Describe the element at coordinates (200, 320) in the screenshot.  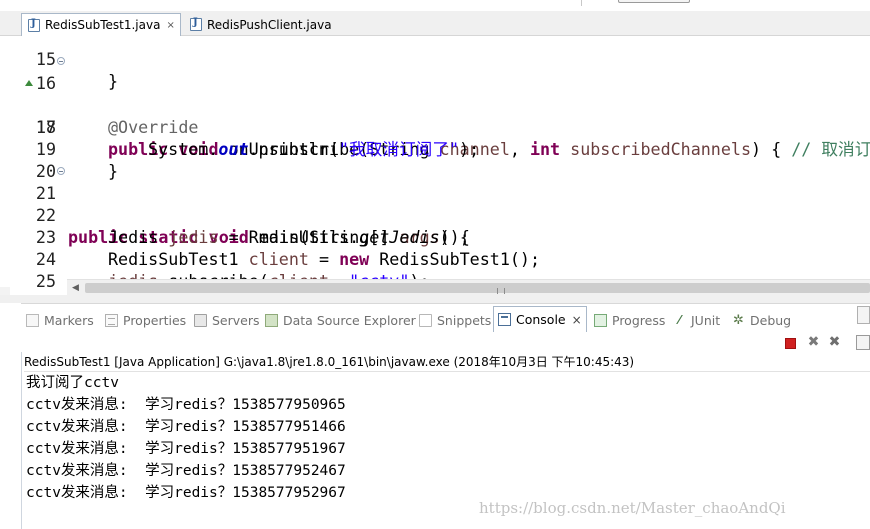
I see `servers-icon` at that location.